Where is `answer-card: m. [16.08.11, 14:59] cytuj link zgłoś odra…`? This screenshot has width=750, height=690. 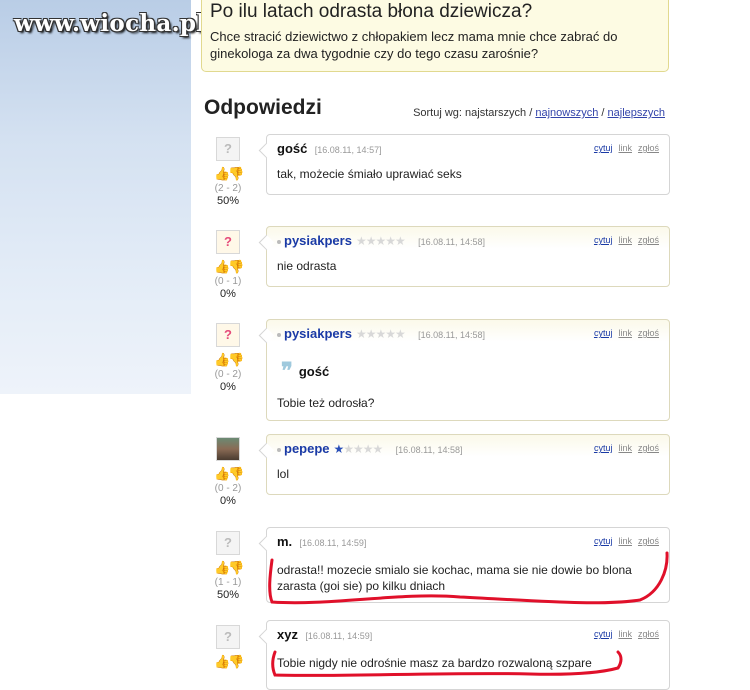
answer-card: m. [16.08.11, 14:59] cytuj link zgłoś odra… is located at coordinates (468, 565).